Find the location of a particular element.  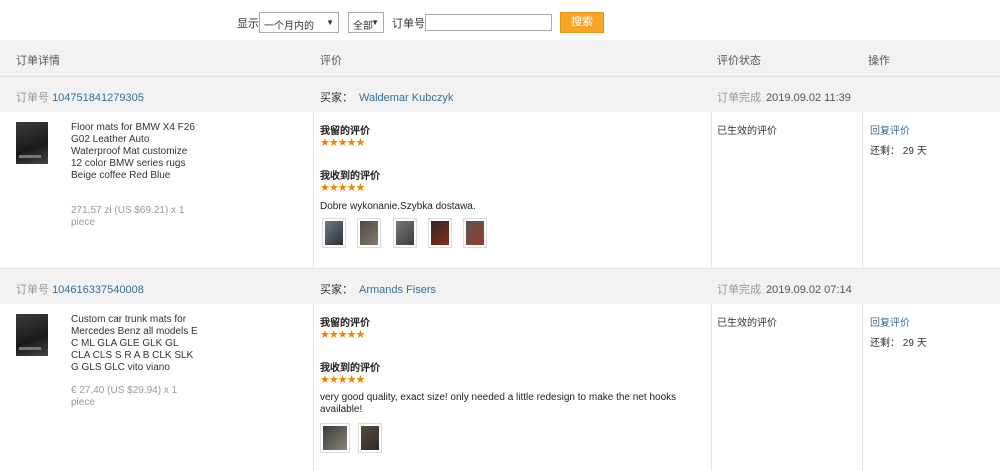

order-no-input is located at coordinates (488, 22).